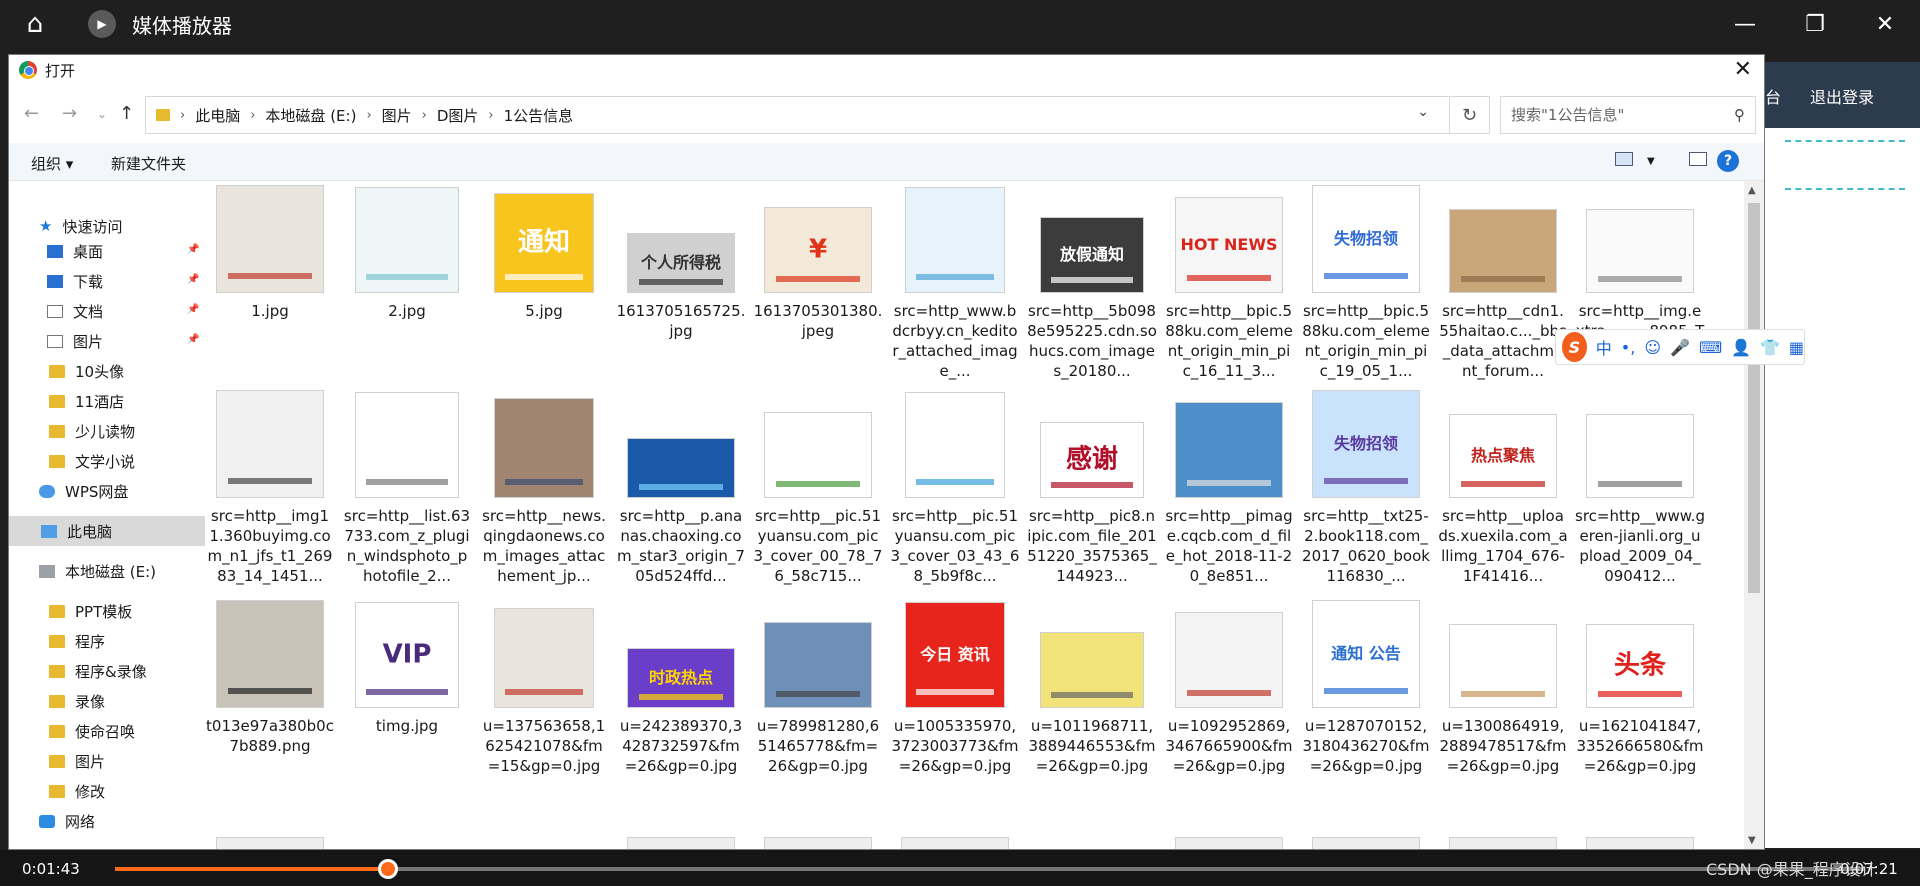 The height and width of the screenshot is (886, 1920). I want to click on file-item: 2.jpg, so click(407, 251).